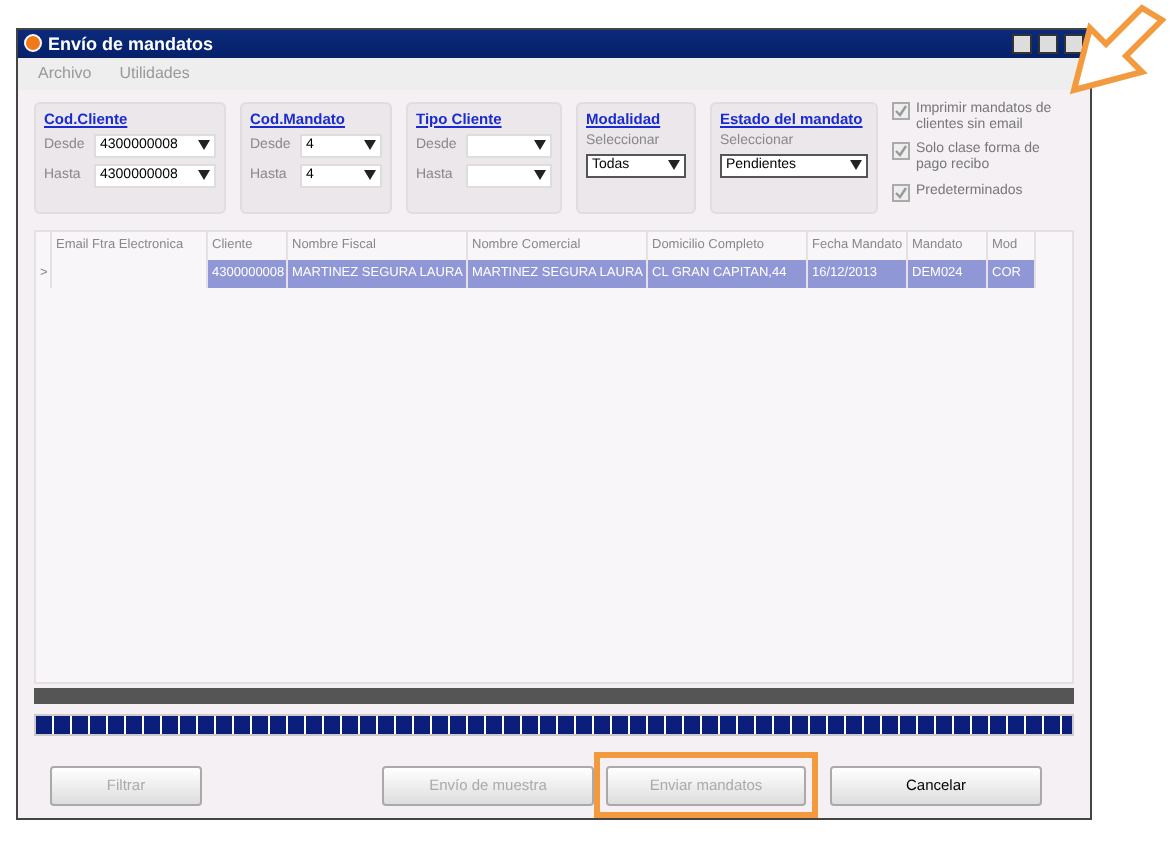  What do you see at coordinates (132, 43) in the screenshot?
I see `window-title: Envío de mandatos` at bounding box center [132, 43].